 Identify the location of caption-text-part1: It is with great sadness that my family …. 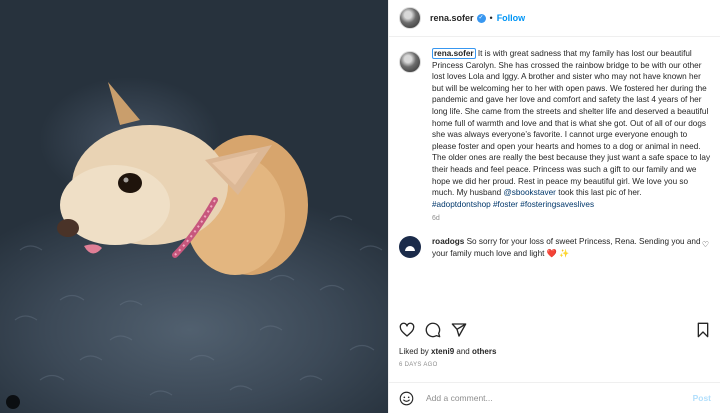
(571, 123).